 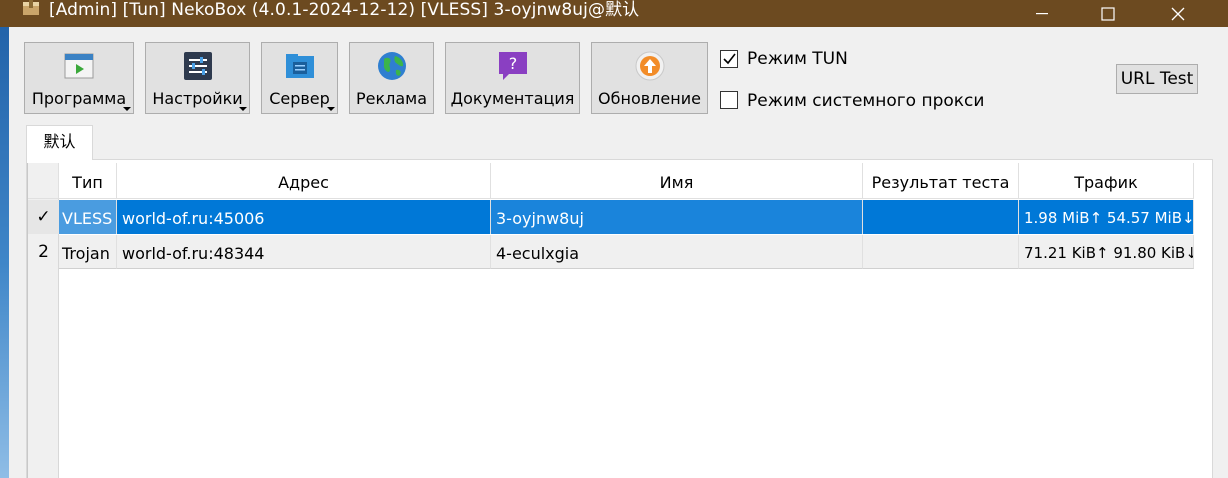 I want to click on system-proxy-checkbox, so click(x=729, y=100).